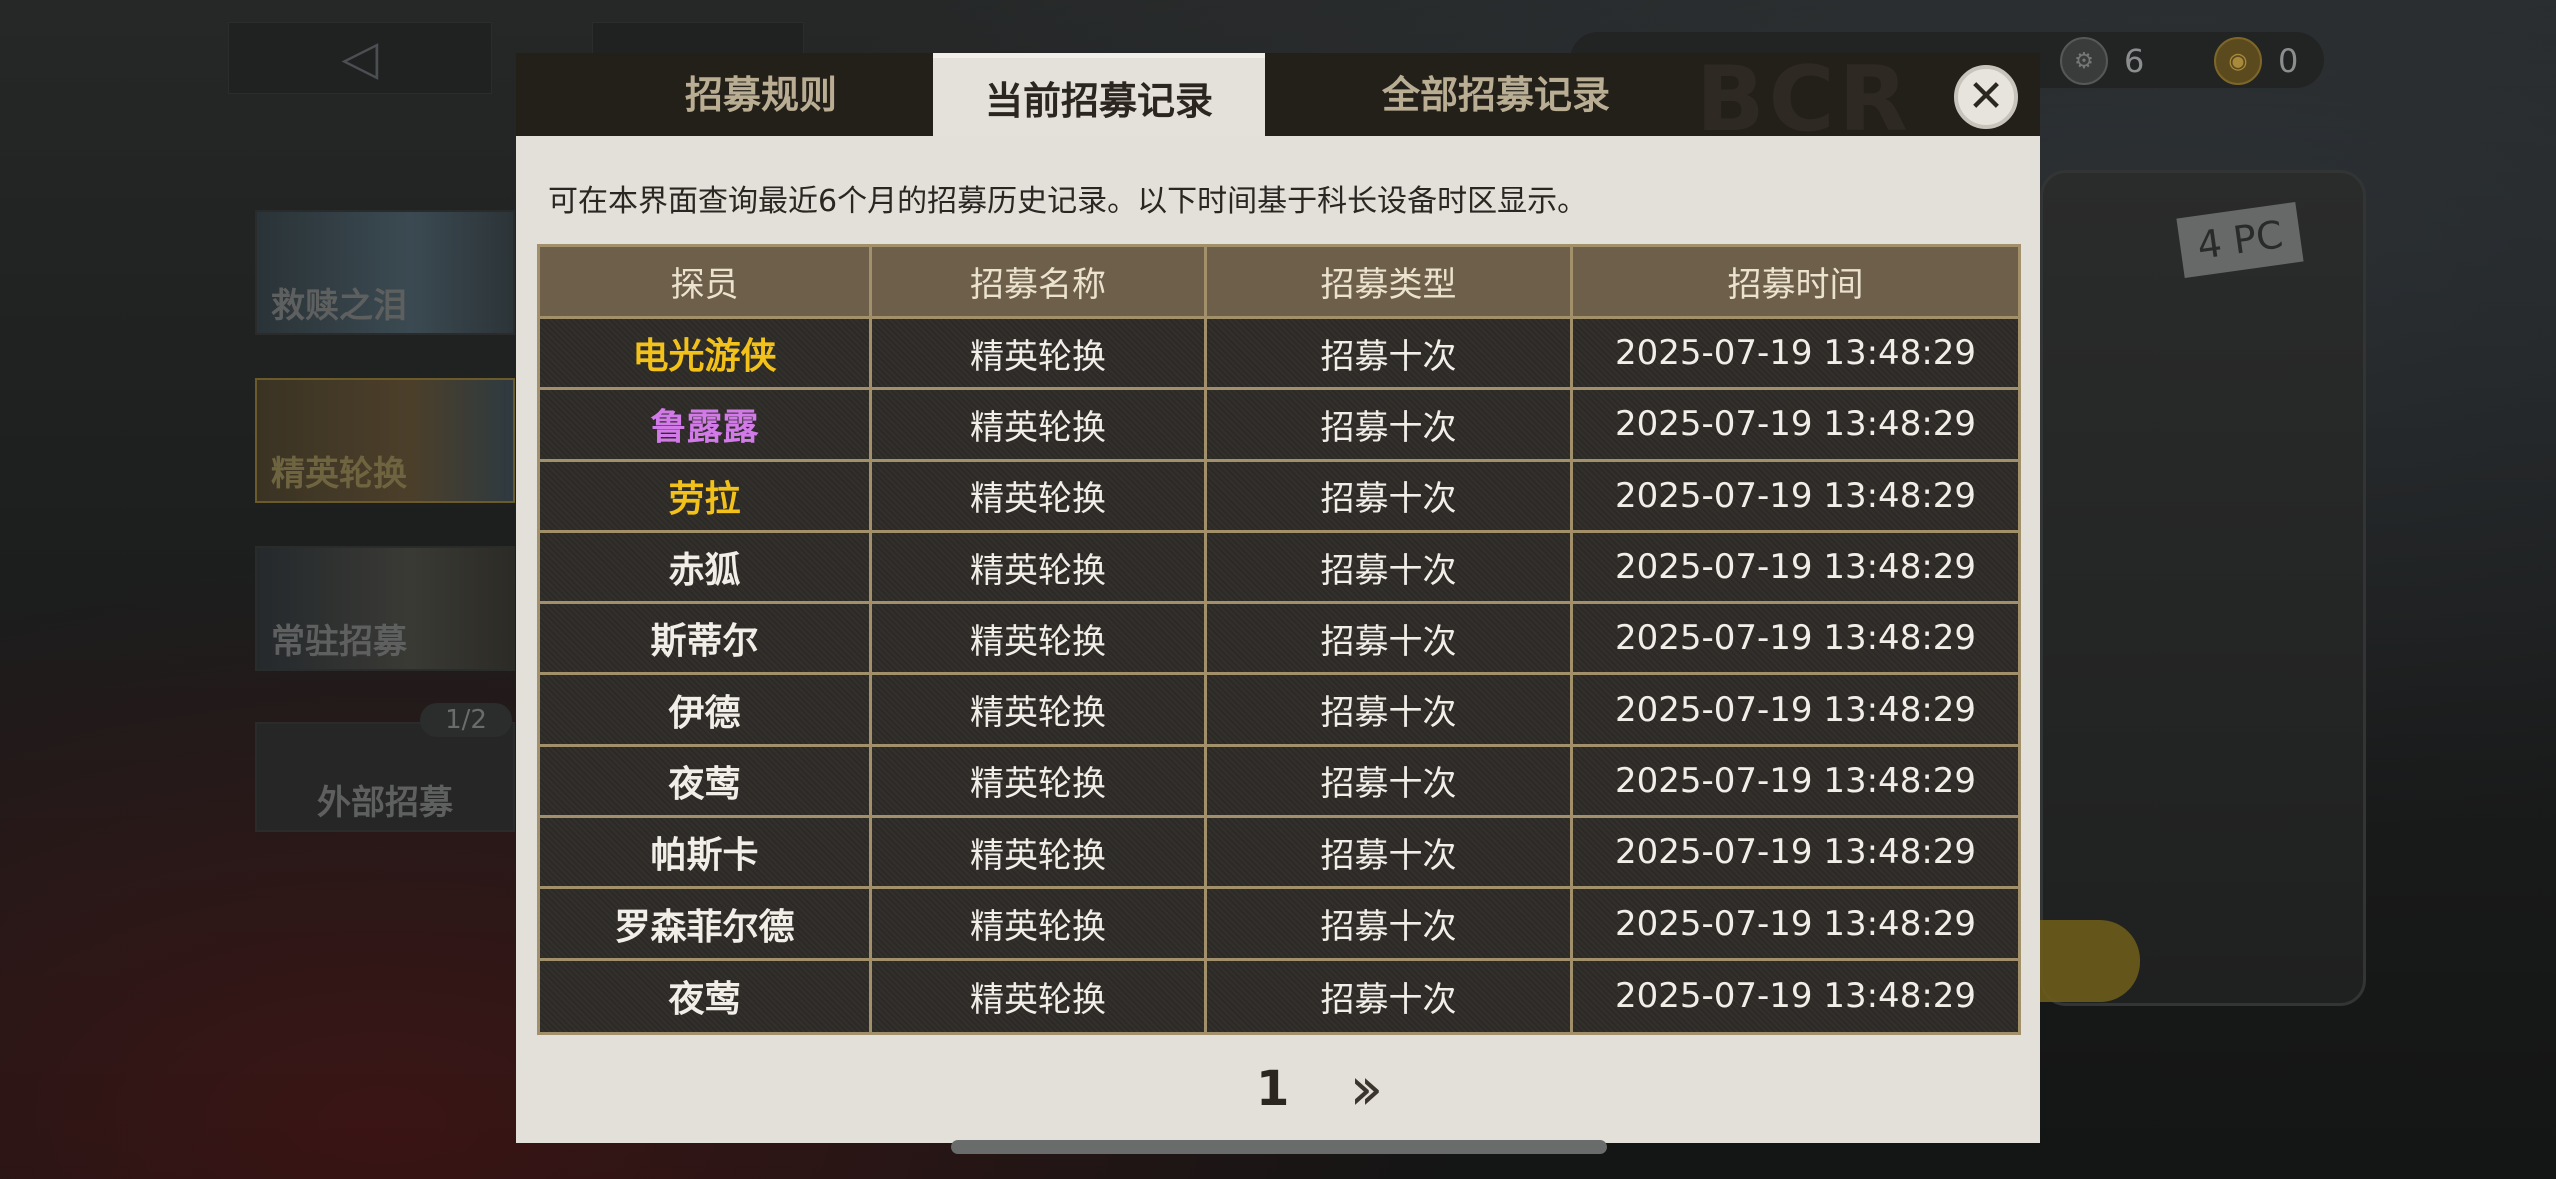 This screenshot has height=1179, width=2556. What do you see at coordinates (385, 777) in the screenshot?
I see `banner-external: 外部招募` at bounding box center [385, 777].